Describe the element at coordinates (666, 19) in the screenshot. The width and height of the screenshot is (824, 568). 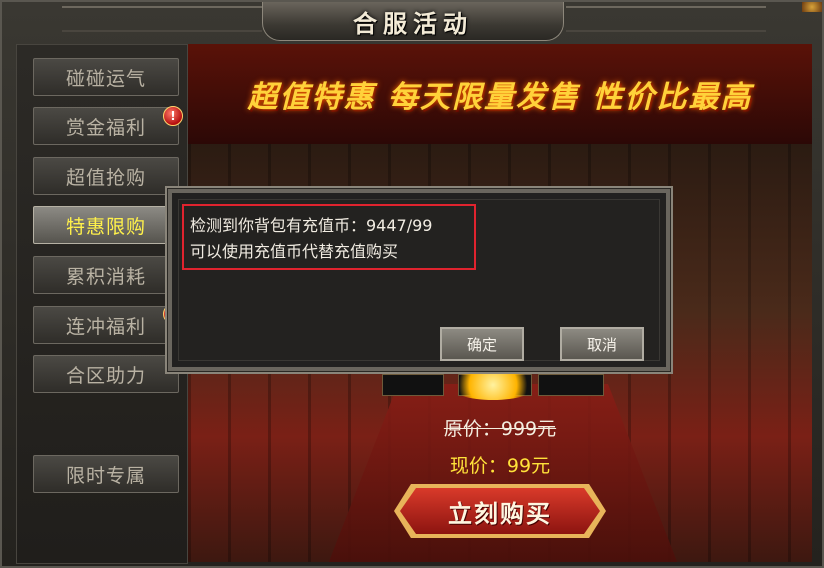
I see `title-ornament-right` at that location.